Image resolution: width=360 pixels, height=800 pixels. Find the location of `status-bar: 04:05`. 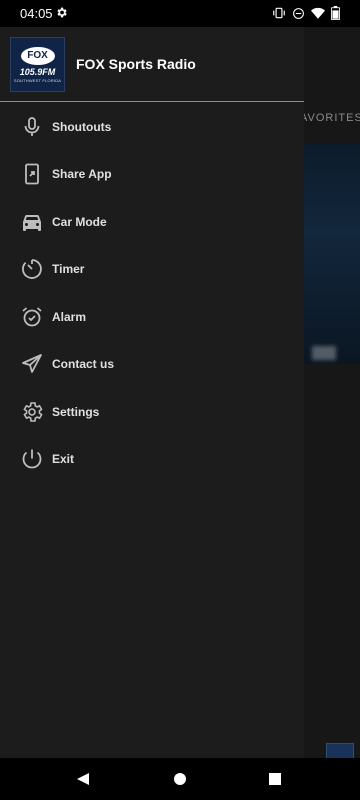

status-bar: 04:05 is located at coordinates (180, 13).